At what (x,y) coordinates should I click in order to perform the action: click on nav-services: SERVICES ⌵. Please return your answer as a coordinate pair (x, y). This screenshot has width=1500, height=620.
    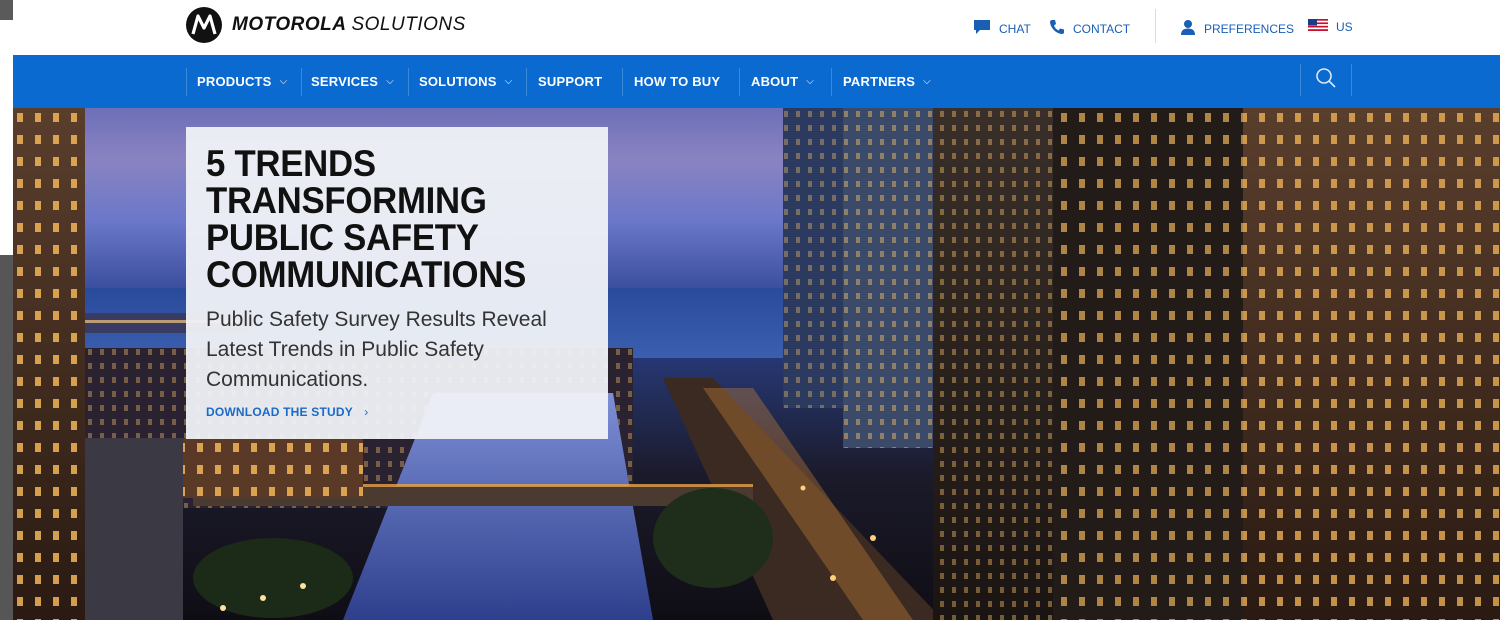
    Looking at the image, I should click on (352, 81).